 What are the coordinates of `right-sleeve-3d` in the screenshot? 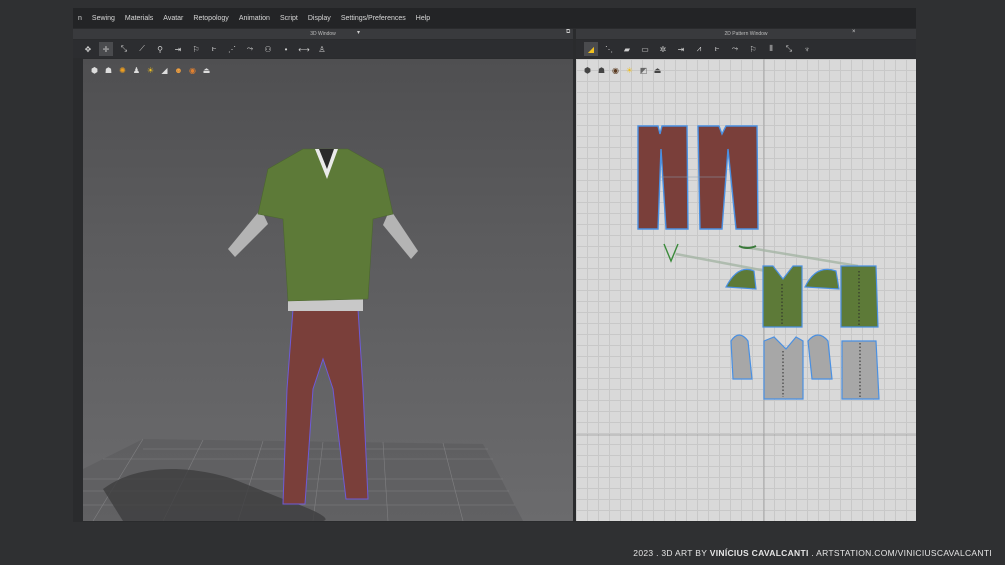 It's located at (400, 234).